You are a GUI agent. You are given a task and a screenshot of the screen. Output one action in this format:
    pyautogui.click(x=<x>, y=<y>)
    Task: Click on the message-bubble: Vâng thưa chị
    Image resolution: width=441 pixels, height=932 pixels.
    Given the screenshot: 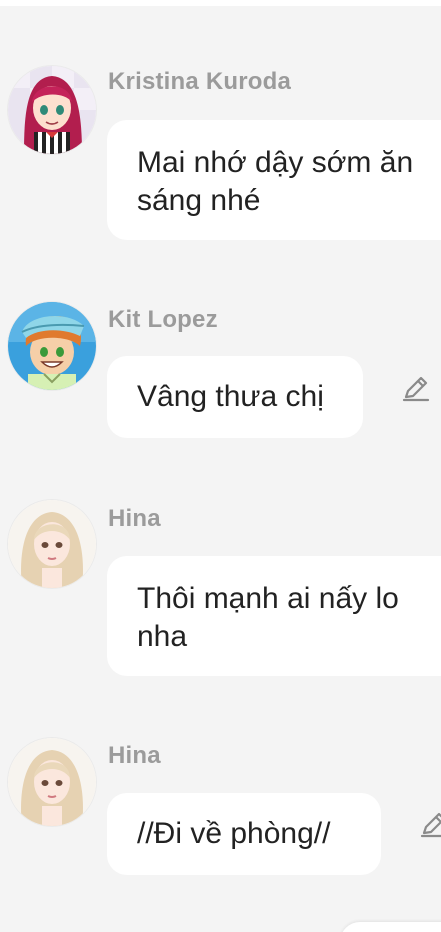 What is the action you would take?
    pyautogui.click(x=235, y=397)
    